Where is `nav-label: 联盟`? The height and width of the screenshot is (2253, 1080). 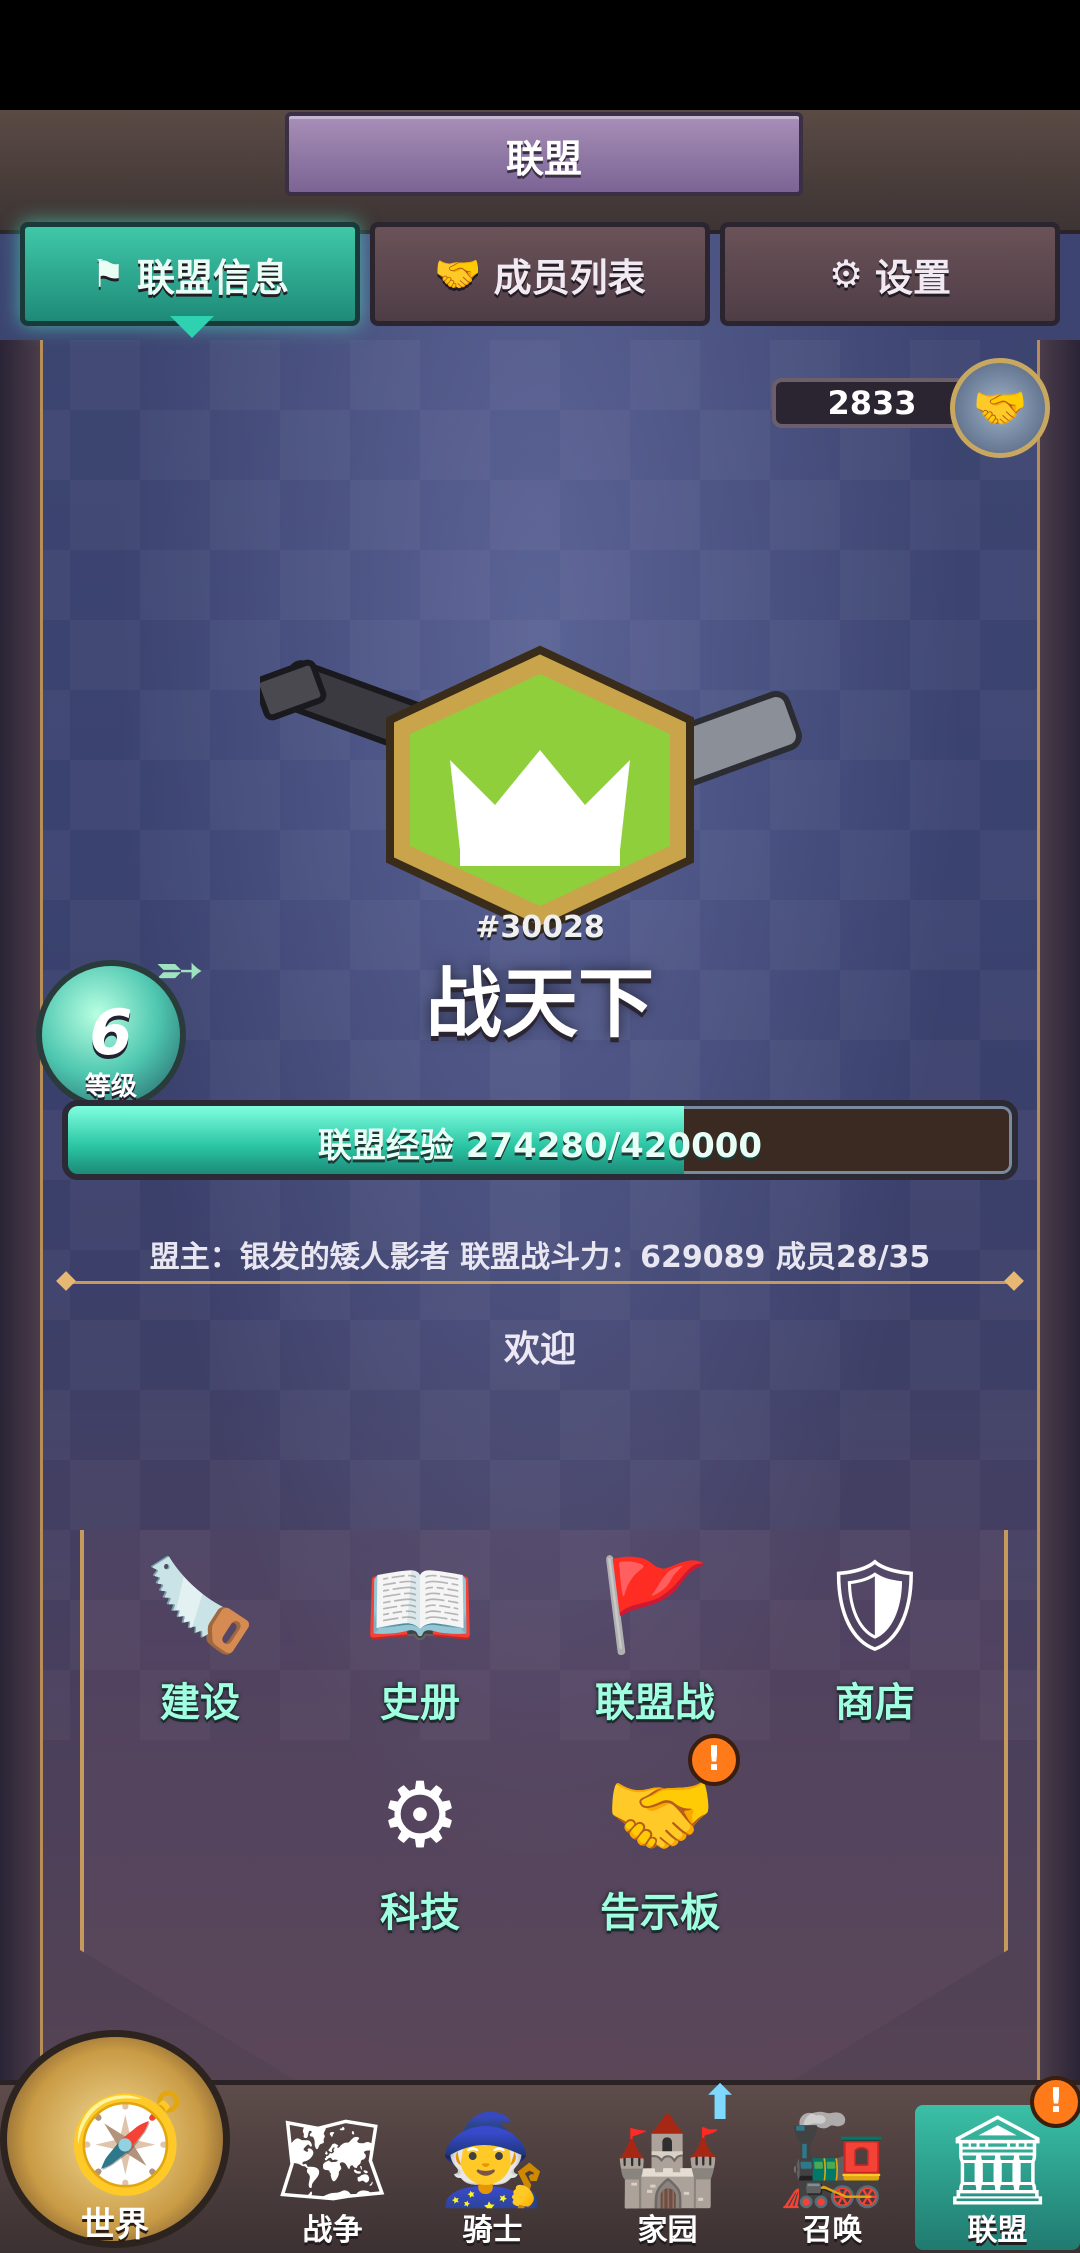
nav-label: 联盟 is located at coordinates (997, 2230).